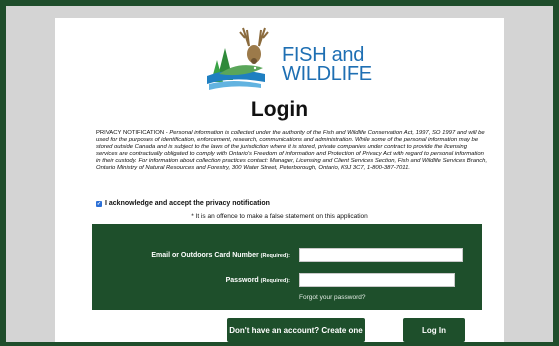  I want to click on acknowledge-checkbox: ✓, so click(99, 203).